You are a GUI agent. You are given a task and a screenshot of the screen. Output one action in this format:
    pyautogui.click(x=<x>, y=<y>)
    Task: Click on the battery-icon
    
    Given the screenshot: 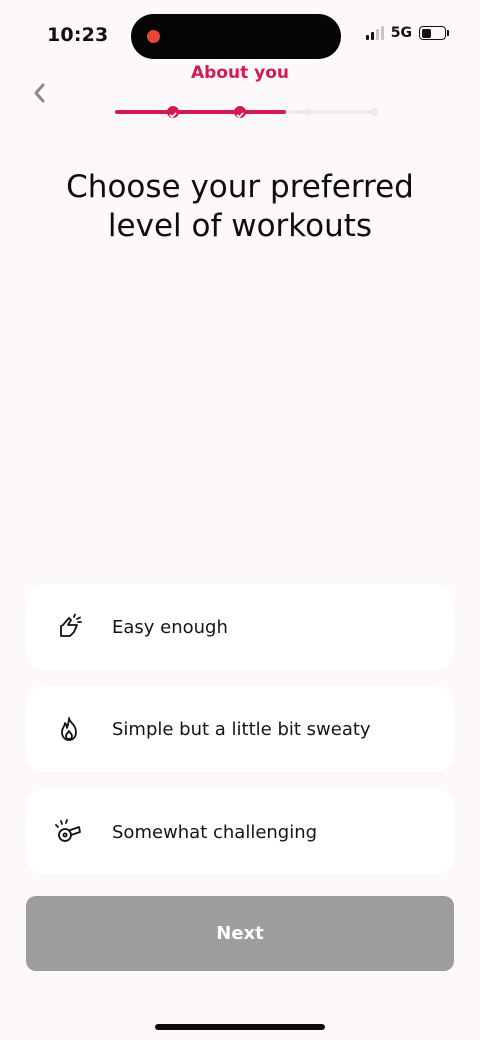 What is the action you would take?
    pyautogui.click(x=434, y=33)
    